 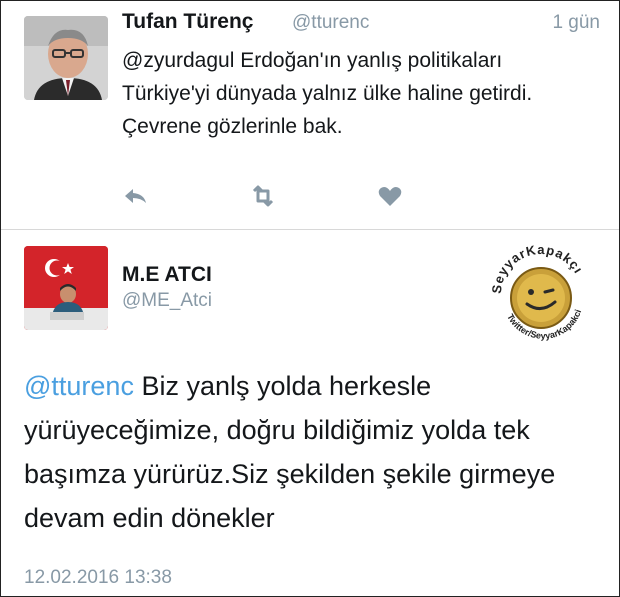 I want to click on retweet-icon, so click(x=263, y=196).